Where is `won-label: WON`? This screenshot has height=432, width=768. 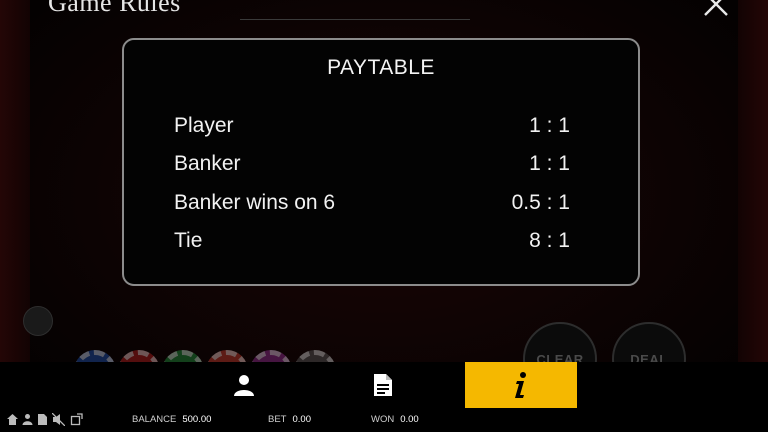 won-label: WON is located at coordinates (383, 419).